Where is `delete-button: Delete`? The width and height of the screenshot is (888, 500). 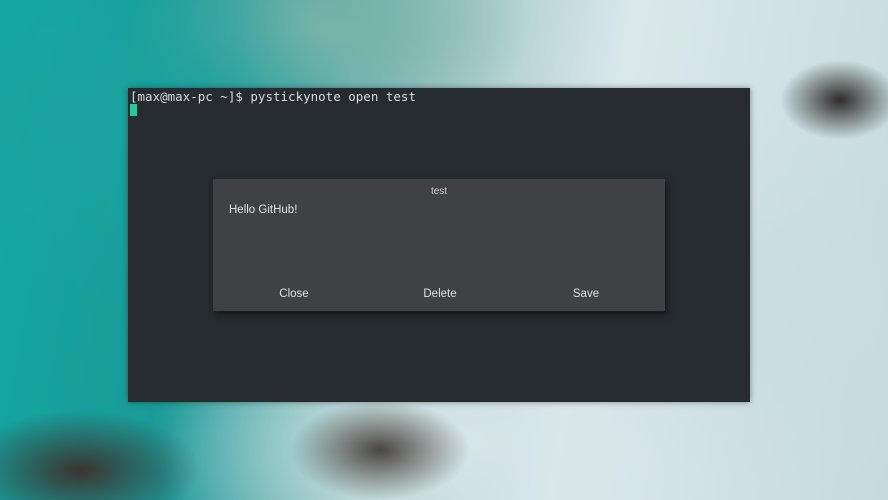
delete-button: Delete is located at coordinates (440, 294).